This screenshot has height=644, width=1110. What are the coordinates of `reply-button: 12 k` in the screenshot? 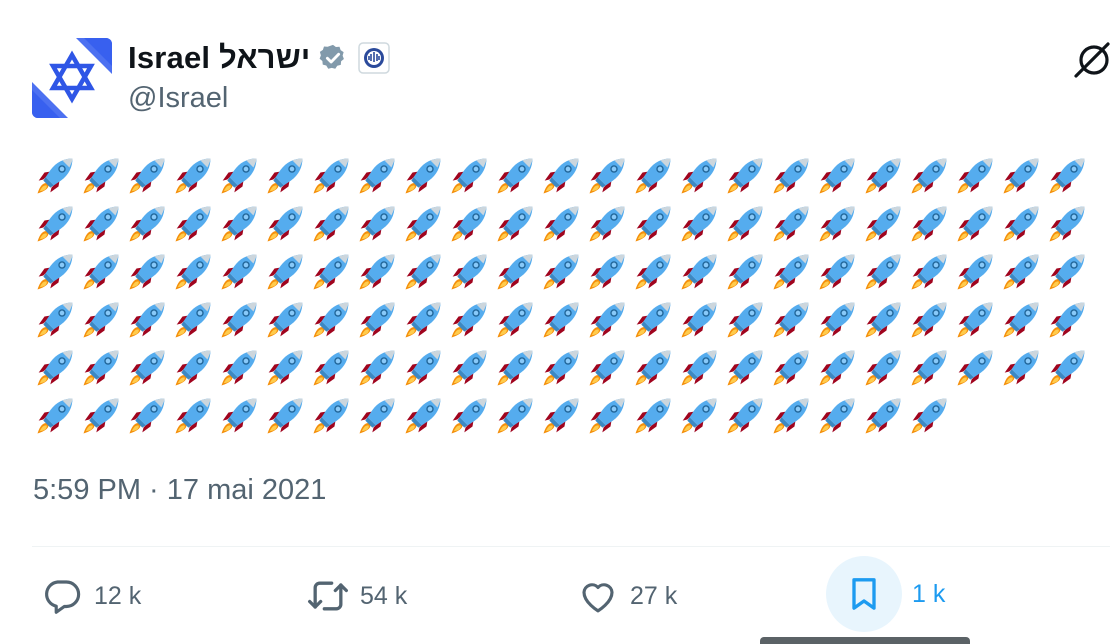 It's located at (90, 596).